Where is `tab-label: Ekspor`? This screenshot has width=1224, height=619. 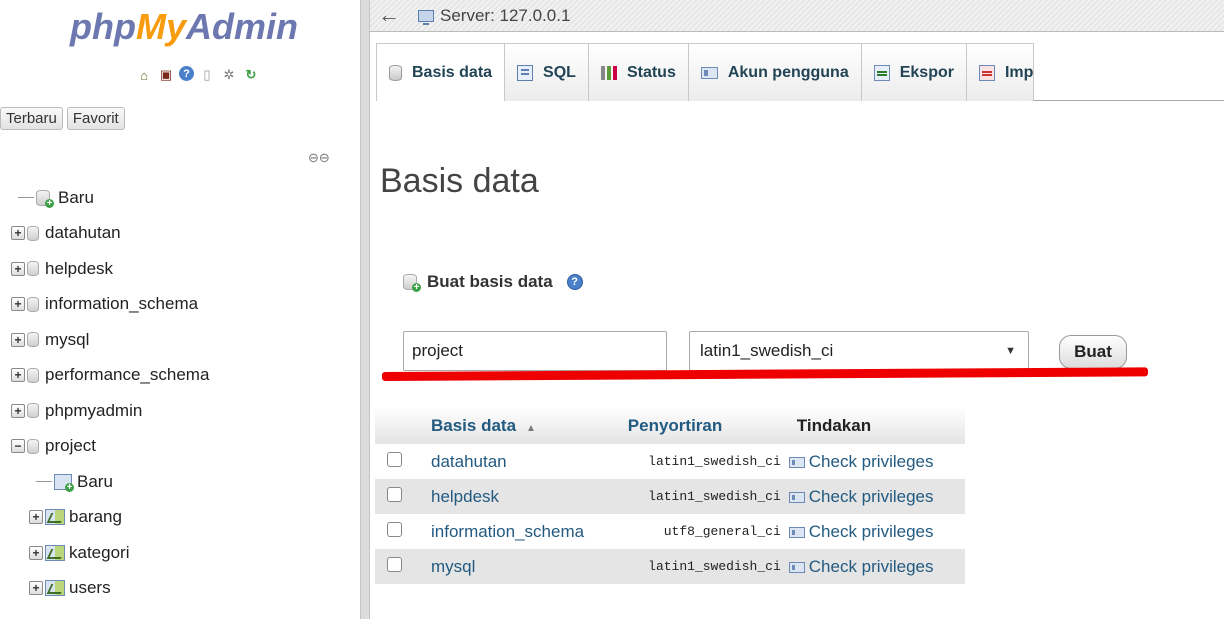
tab-label: Ekspor is located at coordinates (926, 72).